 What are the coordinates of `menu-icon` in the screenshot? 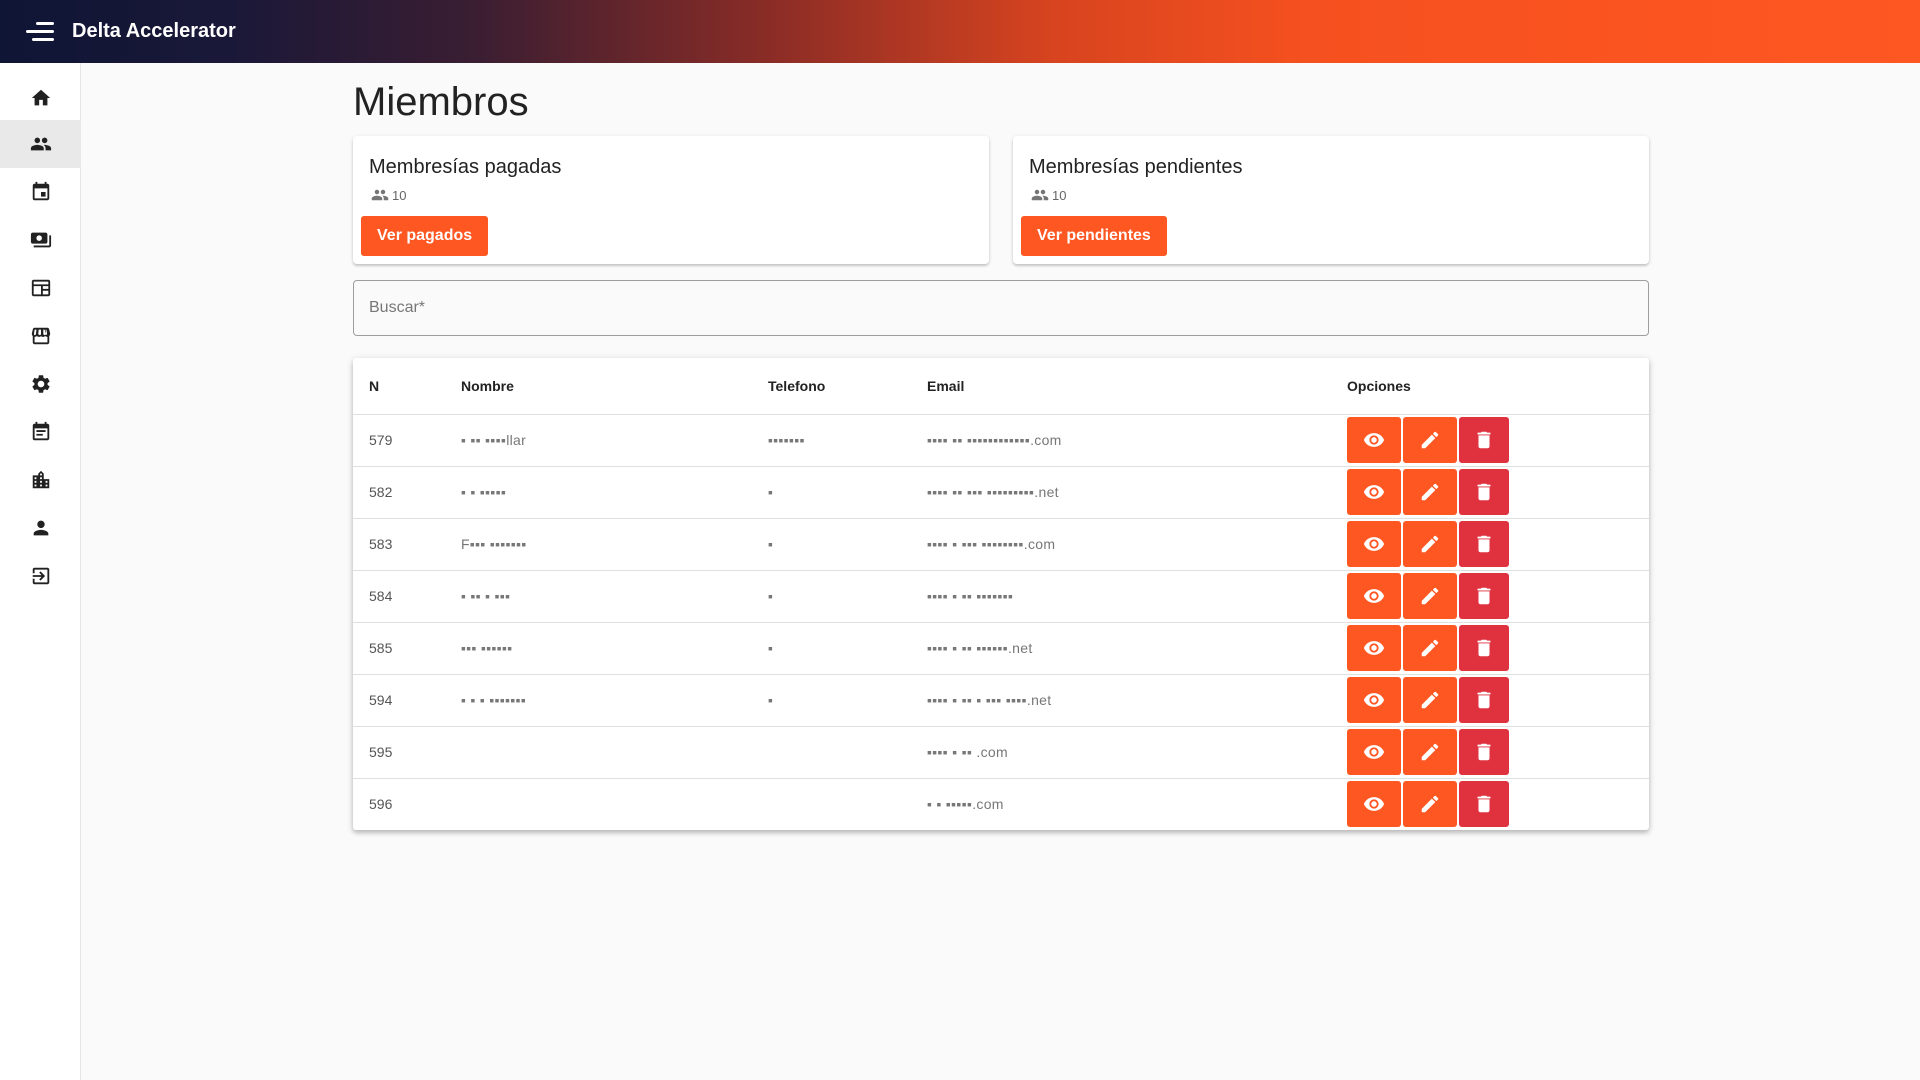 It's located at (38, 32).